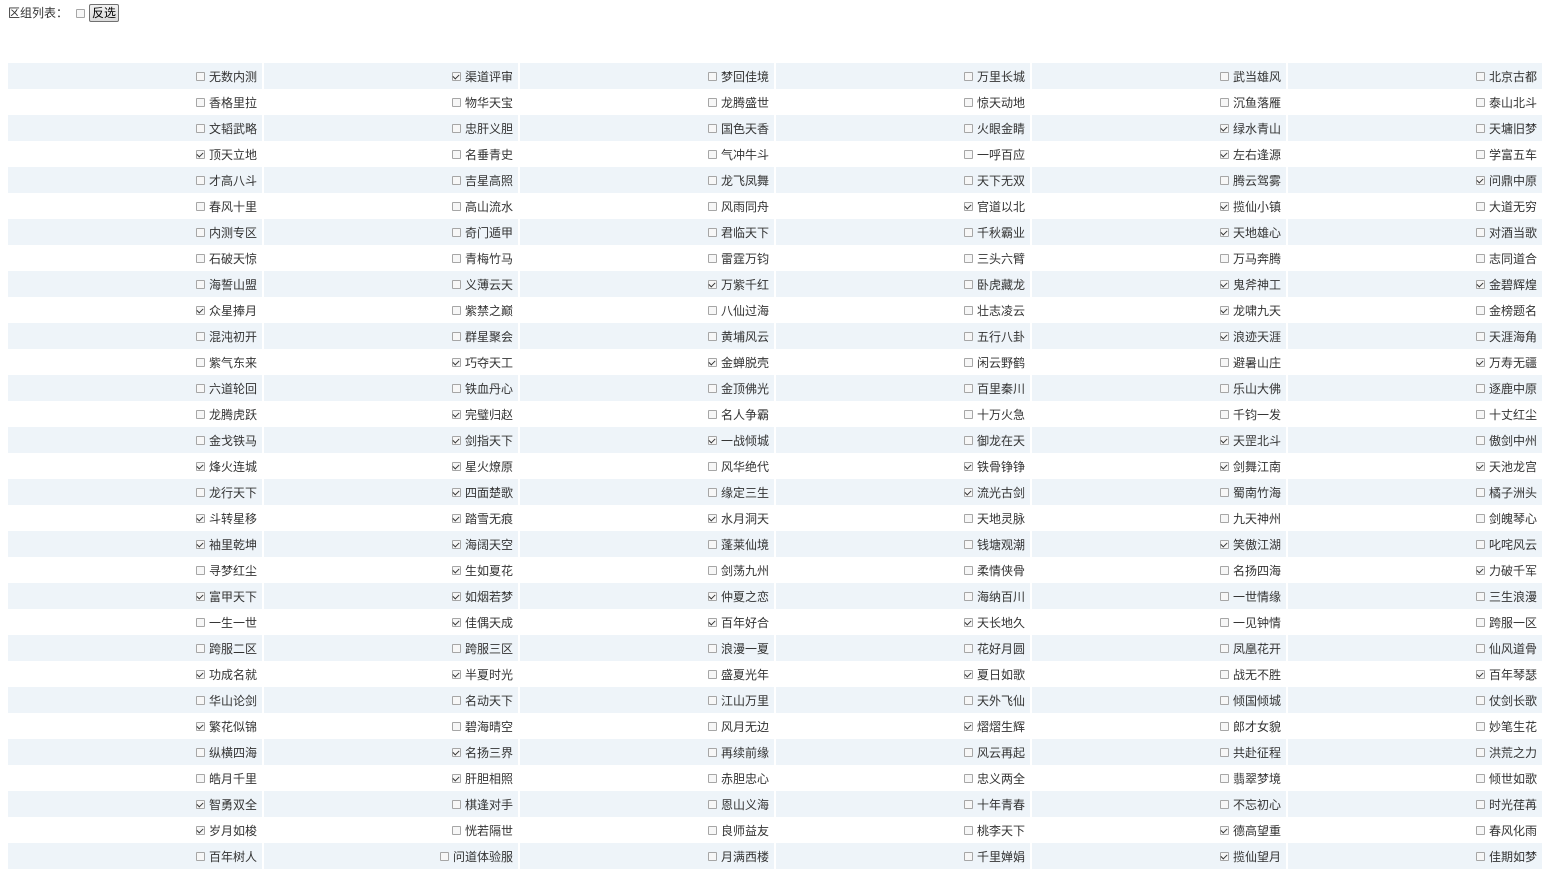 This screenshot has width=1555, height=875. Describe the element at coordinates (1415, 310) in the screenshot. I see `server-option: 金榜题名` at that location.